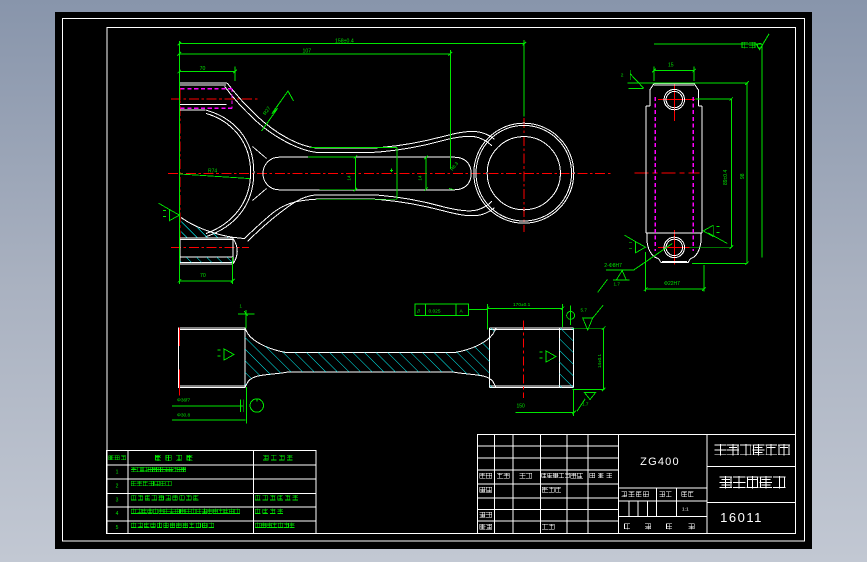 This screenshot has width=867, height=562. Describe the element at coordinates (584, 310) in the screenshot. I see `svg-text: 5.7` at that location.